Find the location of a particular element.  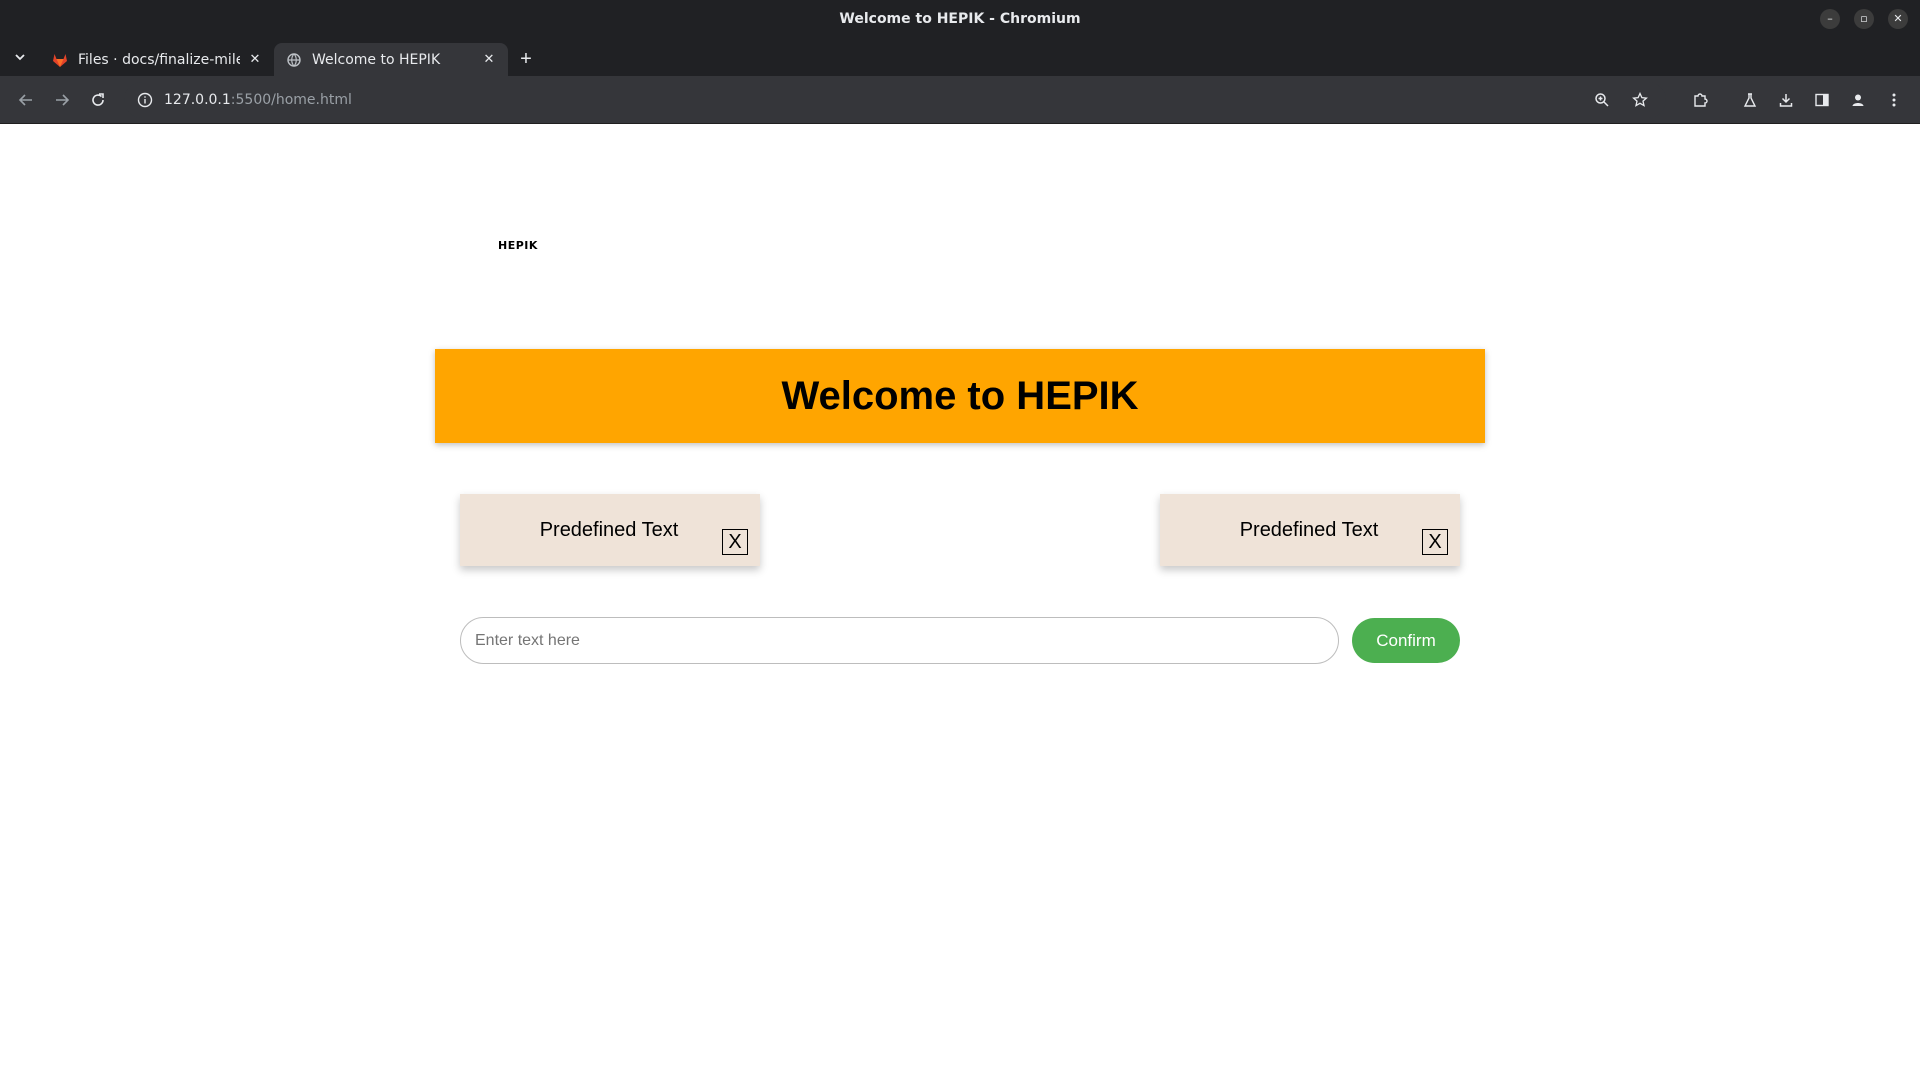

reload-icon is located at coordinates (98, 99).